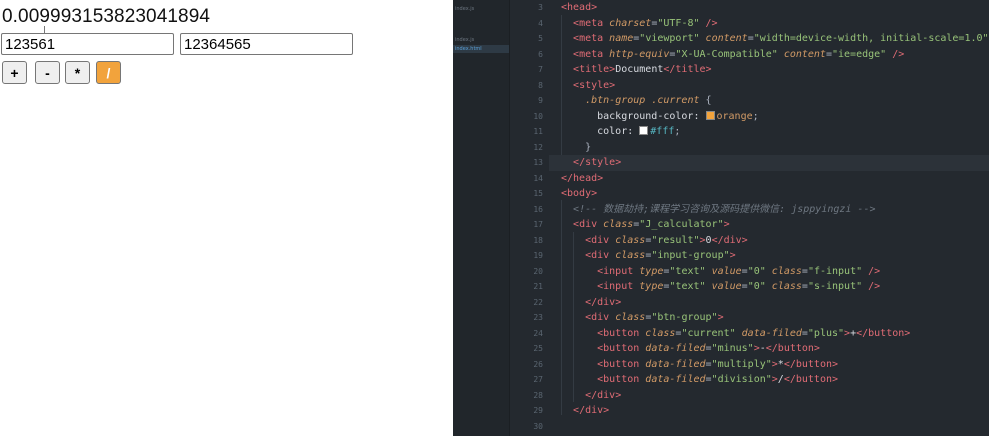  What do you see at coordinates (106, 16) in the screenshot?
I see `calculator-result: 0.009993153823041894` at bounding box center [106, 16].